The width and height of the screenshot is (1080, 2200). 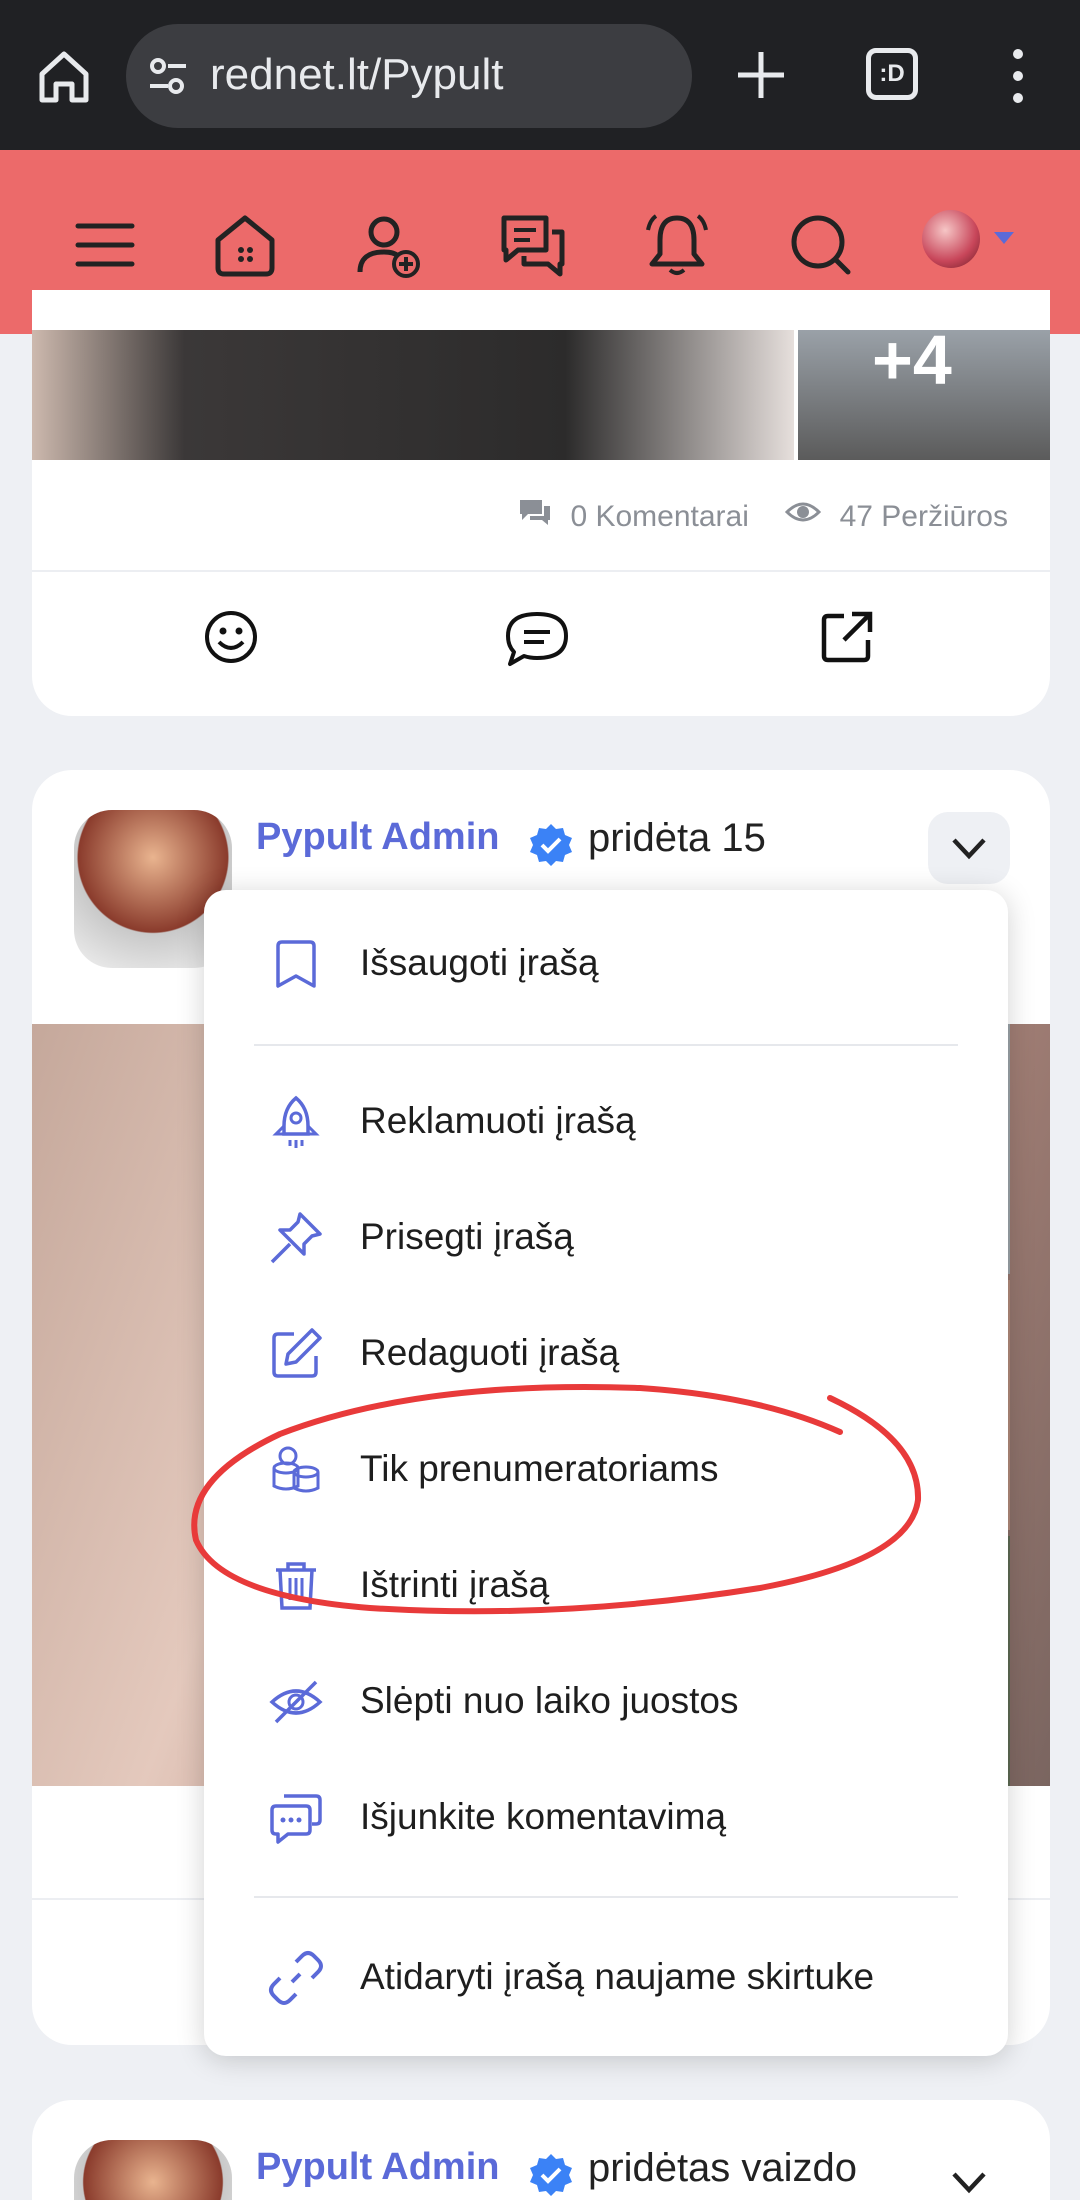 I want to click on coins-icon, so click(x=296, y=1469).